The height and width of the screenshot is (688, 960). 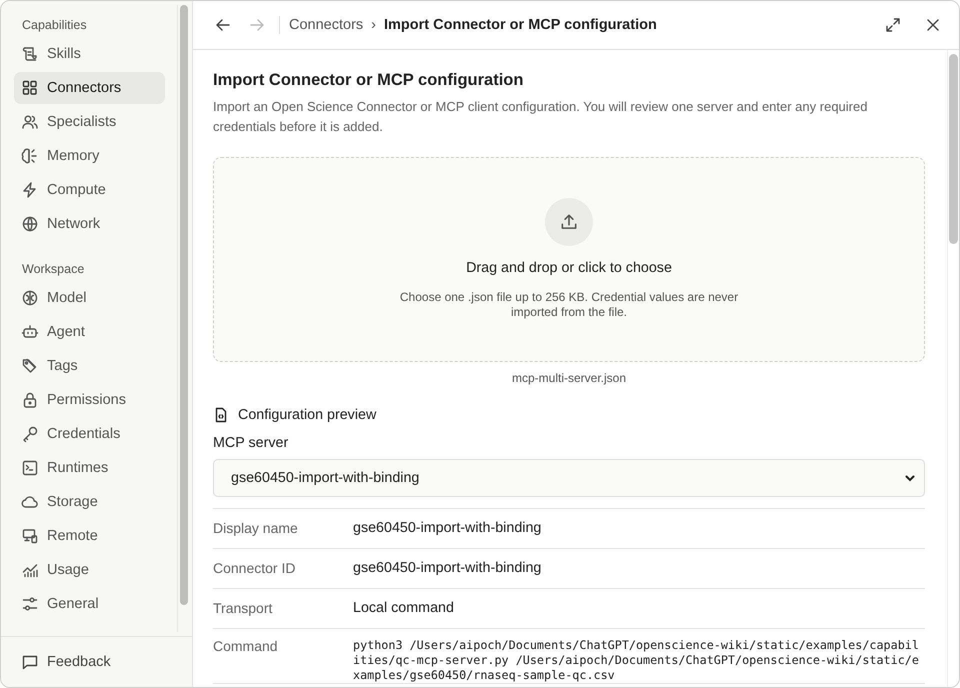 I want to click on globe-icon, so click(x=30, y=224).